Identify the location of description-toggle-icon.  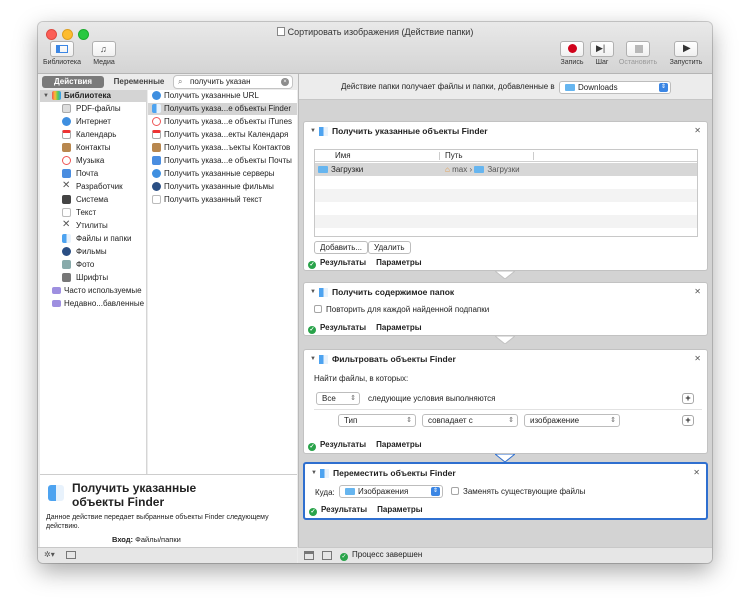
(71, 555).